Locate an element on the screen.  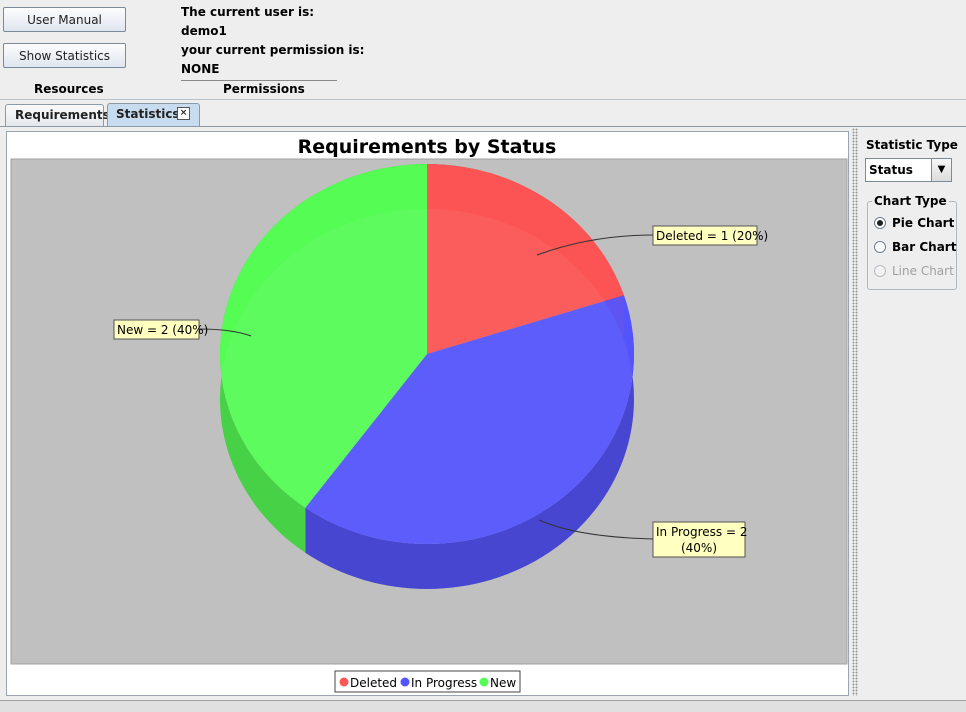
line-chart-radio is located at coordinates (880, 271).